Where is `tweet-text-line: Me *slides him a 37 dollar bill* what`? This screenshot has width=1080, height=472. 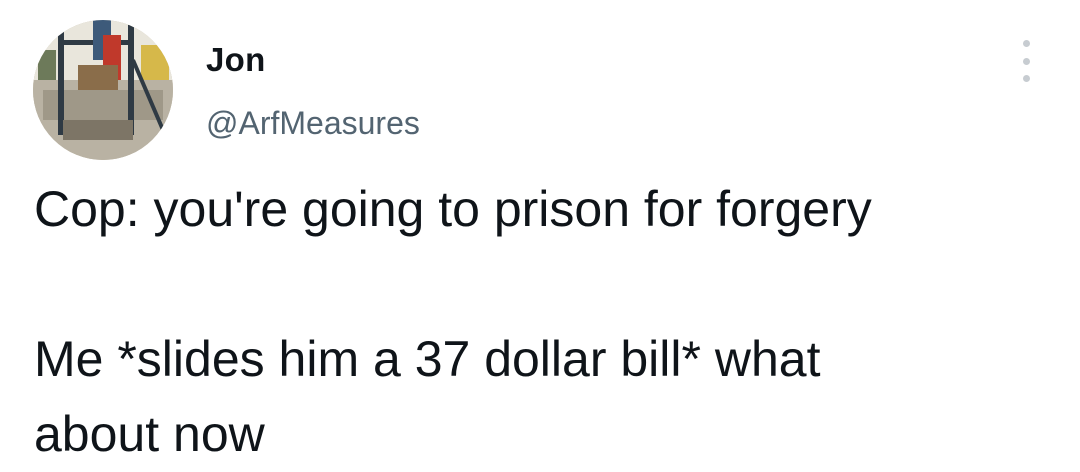
tweet-text-line: Me *slides him a 37 dollar bill* what is located at coordinates (427, 359).